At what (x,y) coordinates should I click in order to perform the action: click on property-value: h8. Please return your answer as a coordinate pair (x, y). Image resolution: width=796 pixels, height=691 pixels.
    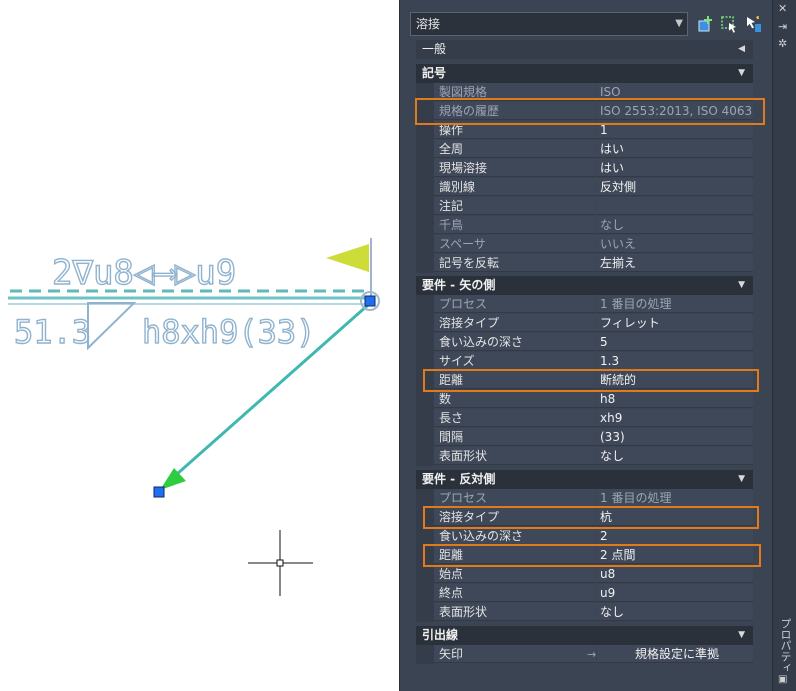
    Looking at the image, I should click on (675, 399).